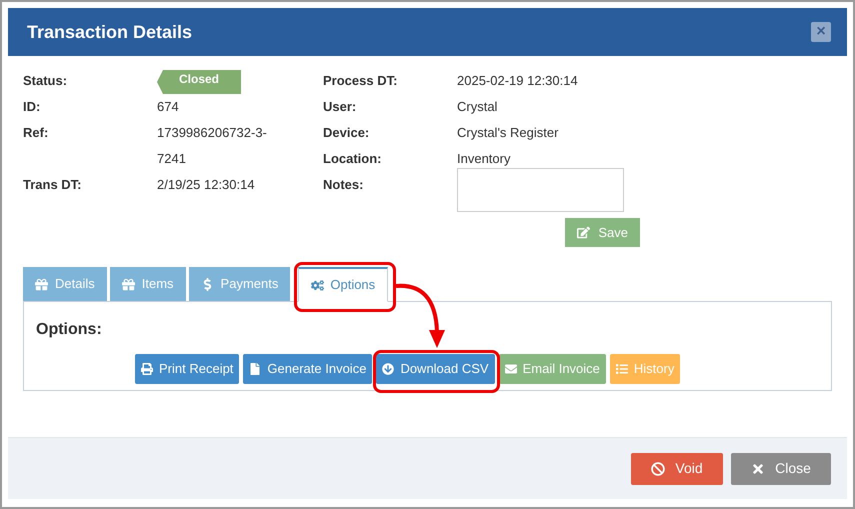 This screenshot has width=855, height=509. I want to click on field-value: Inventory, so click(483, 159).